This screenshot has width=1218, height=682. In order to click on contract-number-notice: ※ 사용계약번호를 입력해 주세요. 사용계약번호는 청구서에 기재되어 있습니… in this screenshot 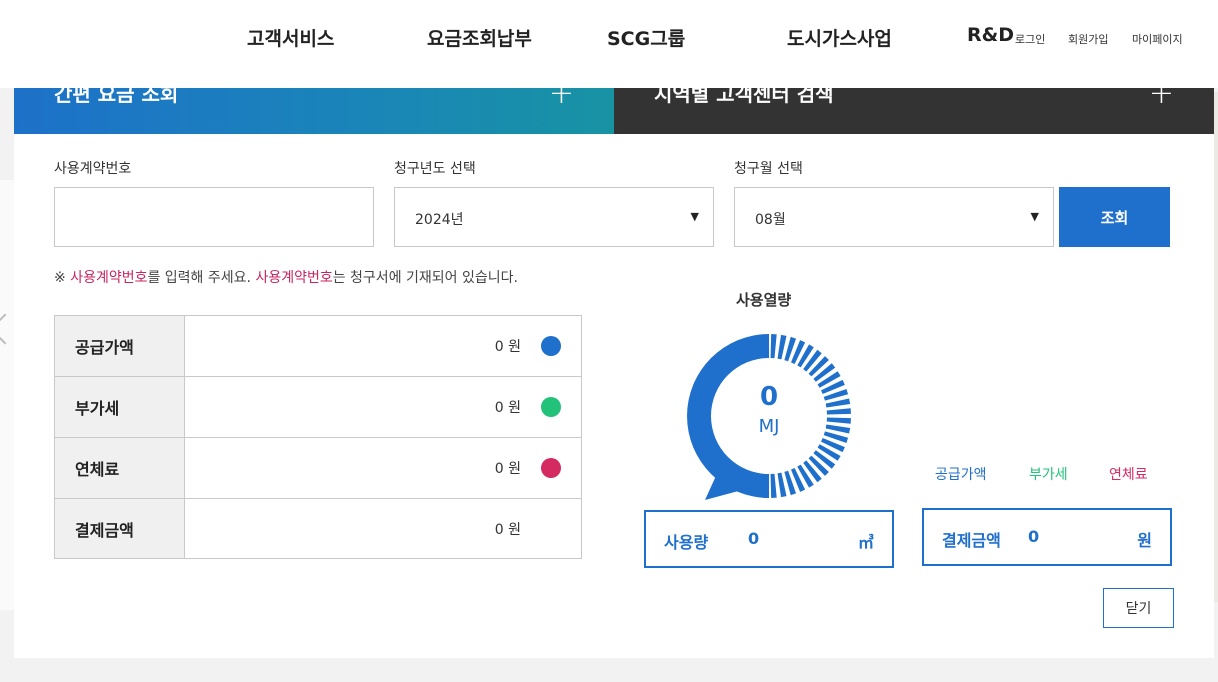, I will do `click(286, 278)`.